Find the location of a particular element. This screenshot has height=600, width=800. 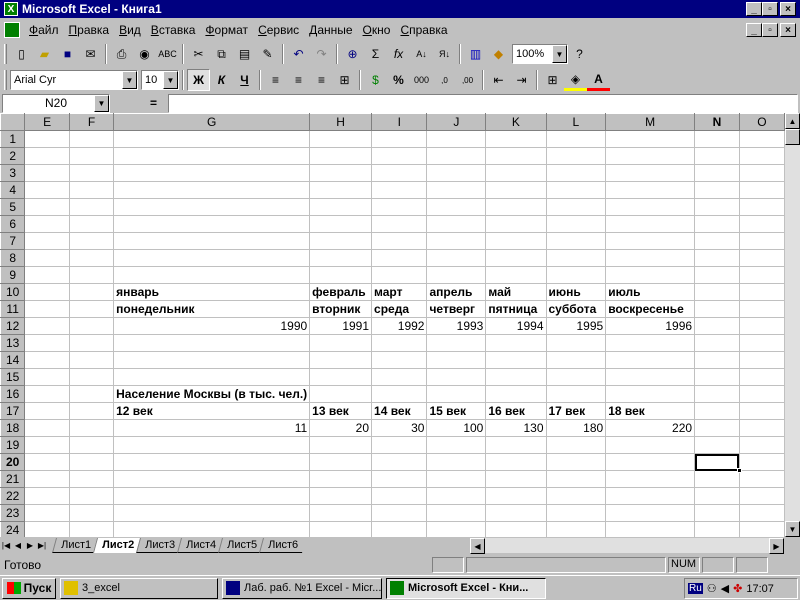

cell: март is located at coordinates (399, 292).